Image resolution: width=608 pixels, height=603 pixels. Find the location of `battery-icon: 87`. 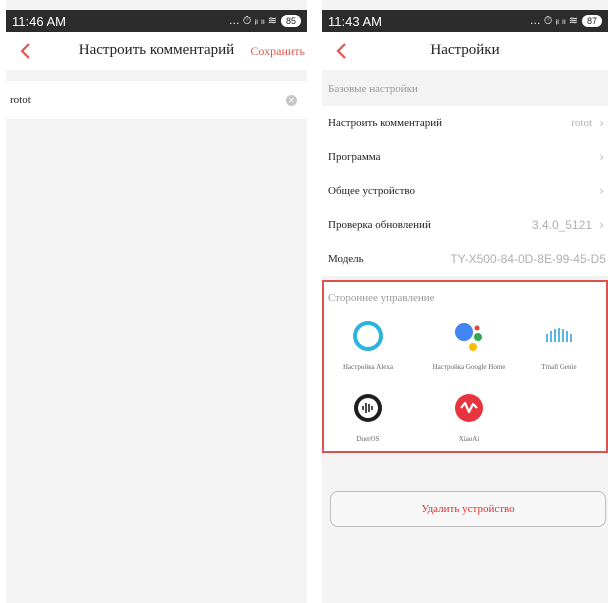

battery-icon: 87 is located at coordinates (591, 21).